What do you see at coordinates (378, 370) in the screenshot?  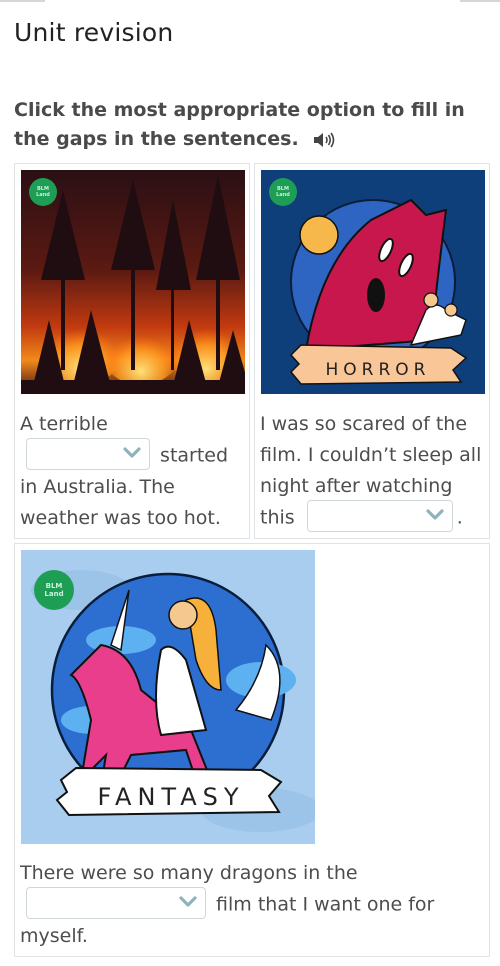 I see `horror-caption: HORROR` at bounding box center [378, 370].